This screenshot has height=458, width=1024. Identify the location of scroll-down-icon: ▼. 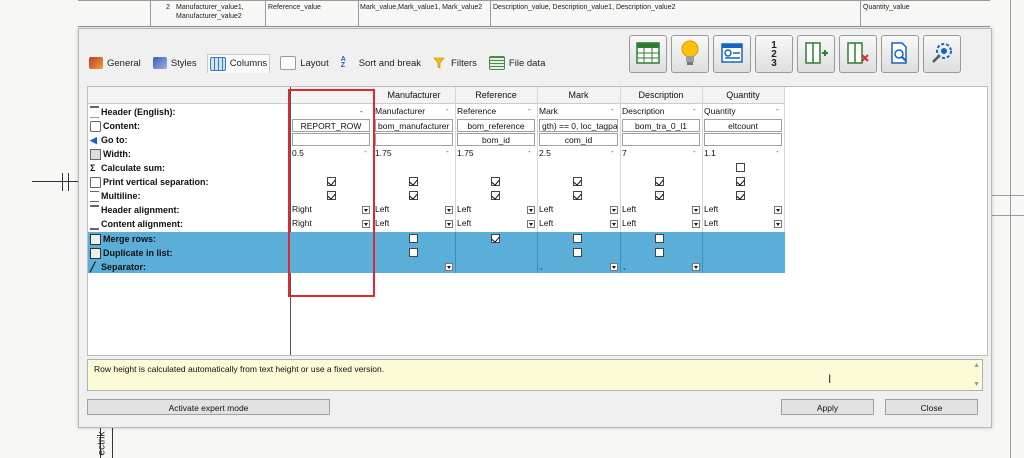
(976, 384).